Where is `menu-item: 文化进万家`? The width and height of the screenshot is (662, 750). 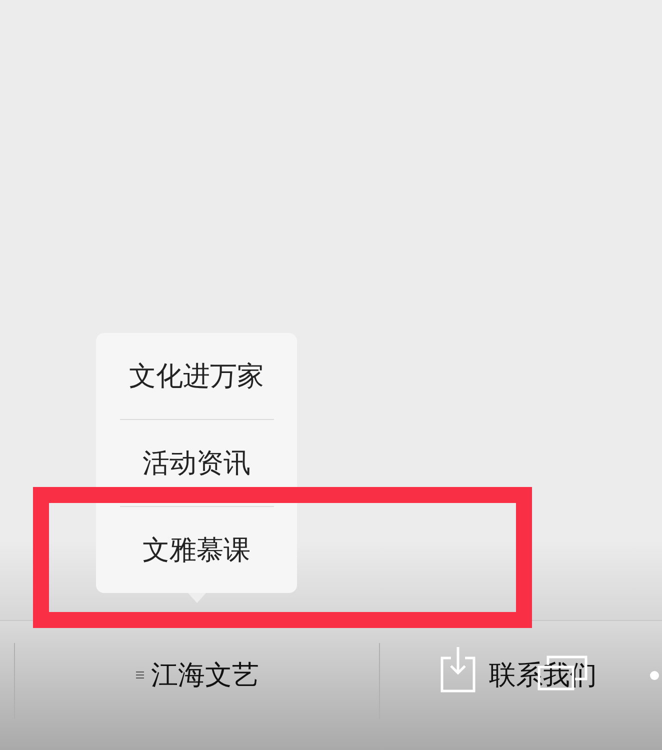
menu-item: 文化进万家 is located at coordinates (197, 376).